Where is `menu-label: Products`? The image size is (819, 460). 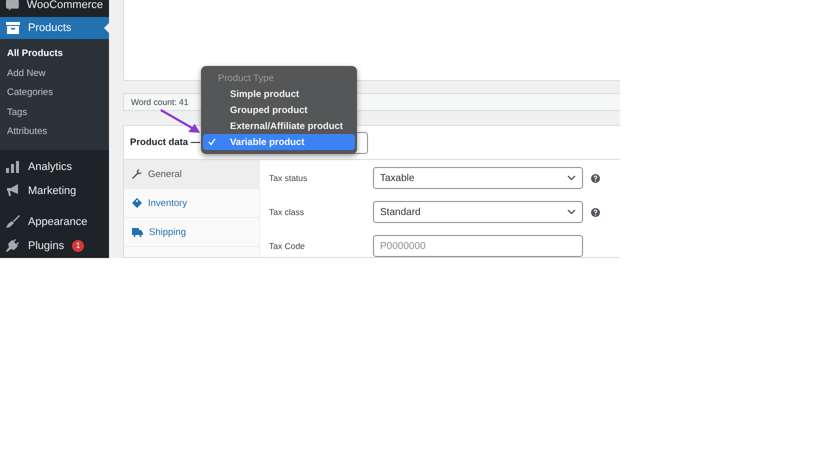 menu-label: Products is located at coordinates (50, 28).